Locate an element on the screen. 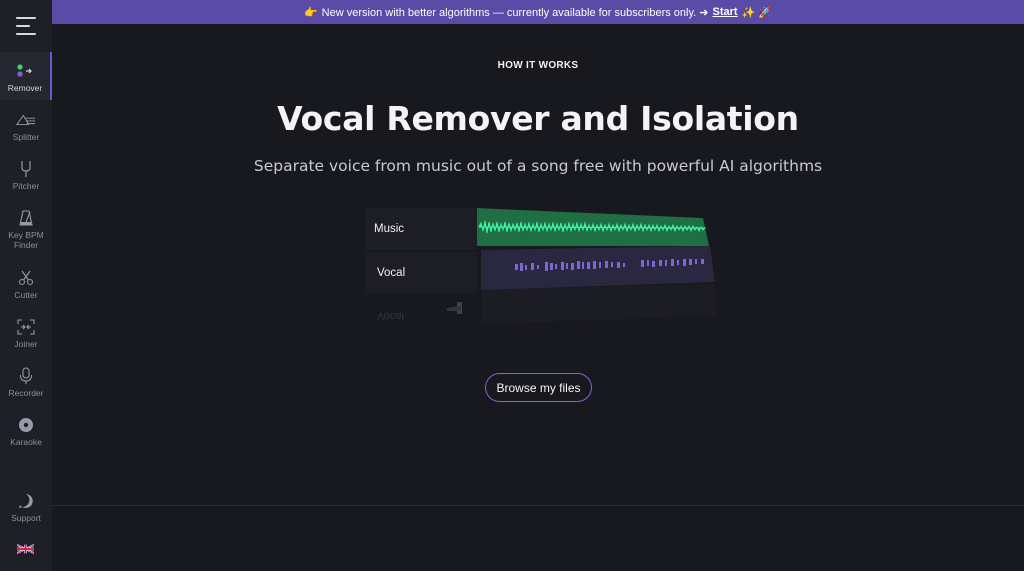  sidebar: Remover Splitter Pitcher Key BPM Finder is located at coordinates (26, 285).